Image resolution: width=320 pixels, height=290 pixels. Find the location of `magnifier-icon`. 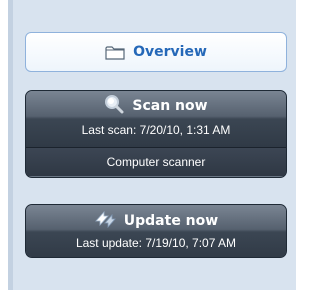

magnifier-icon is located at coordinates (114, 106).